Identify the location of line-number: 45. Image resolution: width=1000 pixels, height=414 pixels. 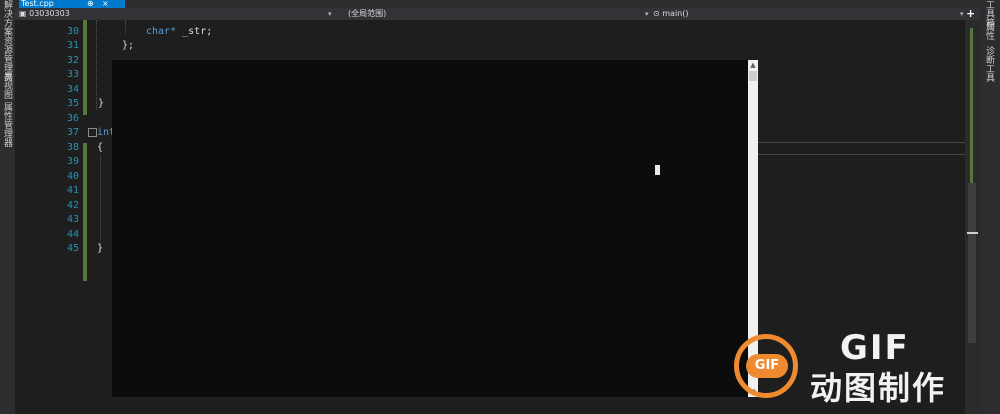
(72, 248).